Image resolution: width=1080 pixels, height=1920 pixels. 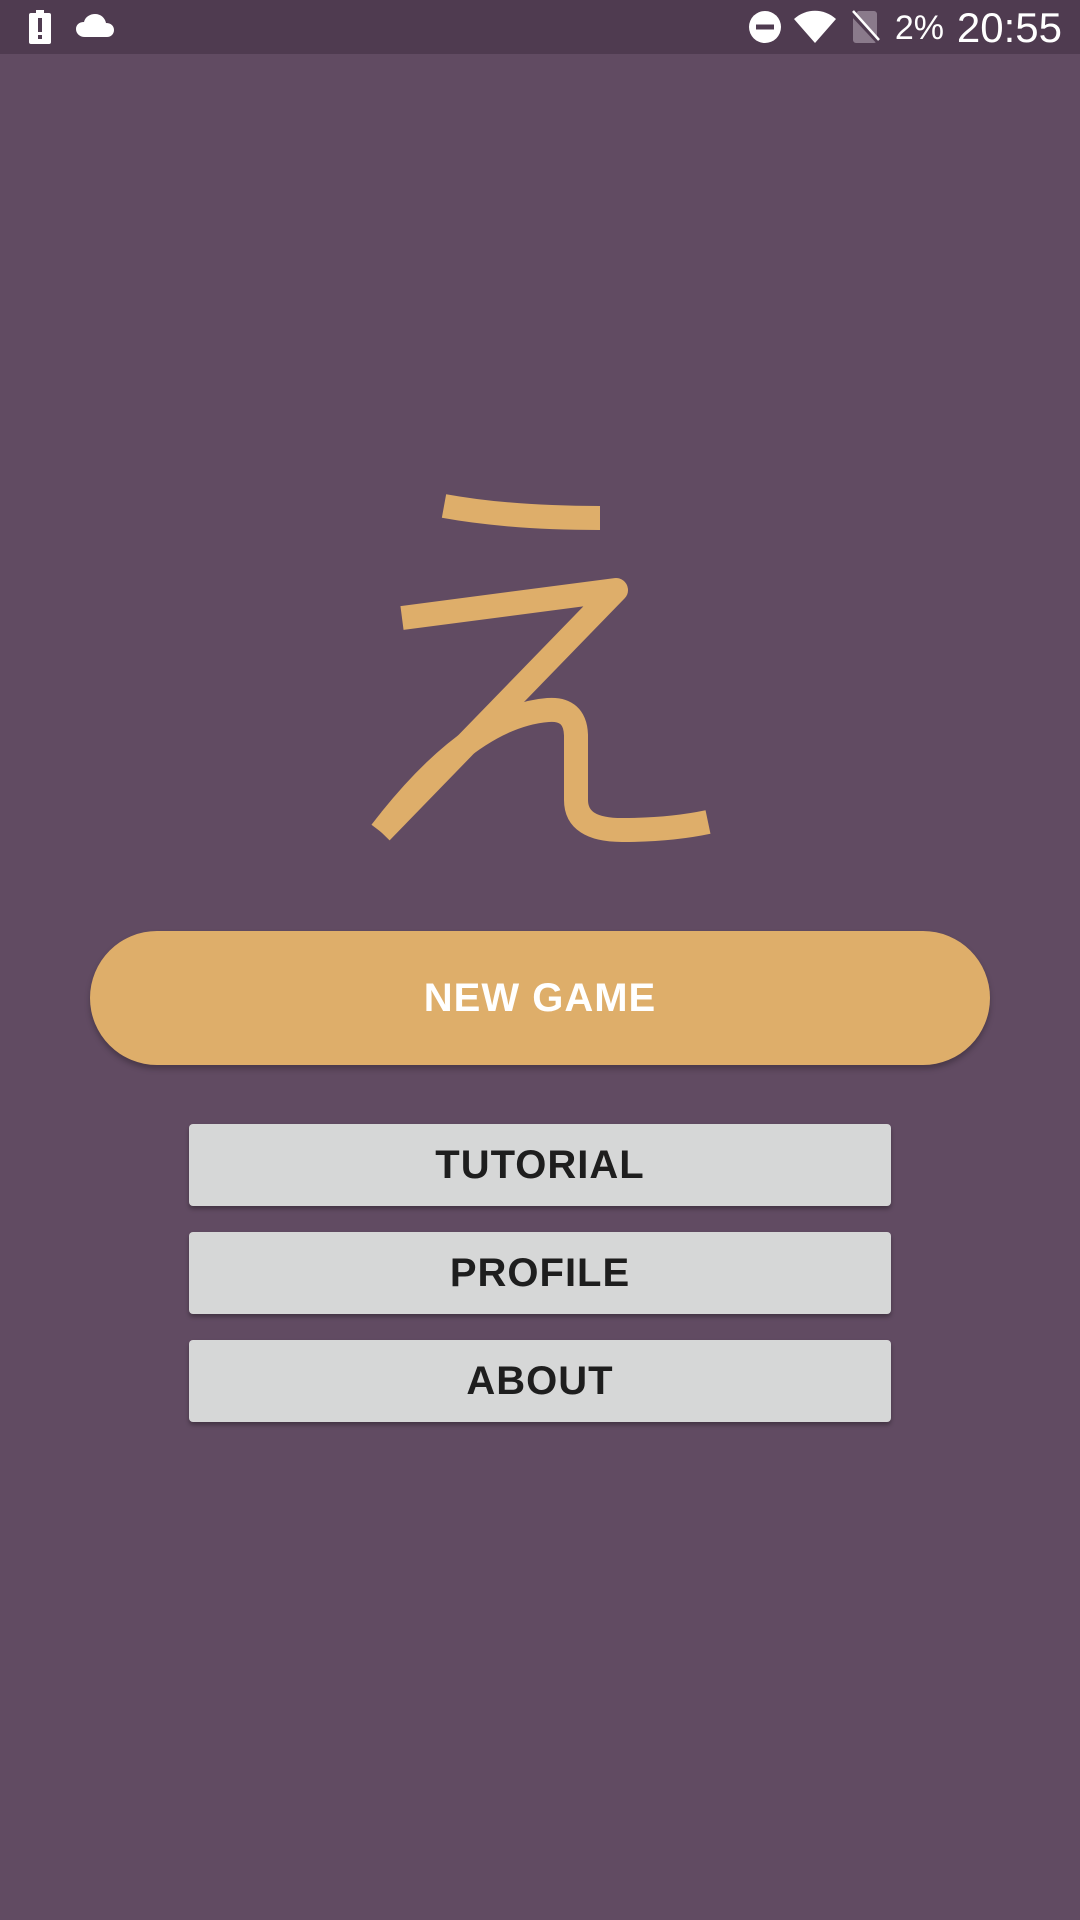 What do you see at coordinates (540, 1165) in the screenshot?
I see `tutorial-button: TUTORIAL` at bounding box center [540, 1165].